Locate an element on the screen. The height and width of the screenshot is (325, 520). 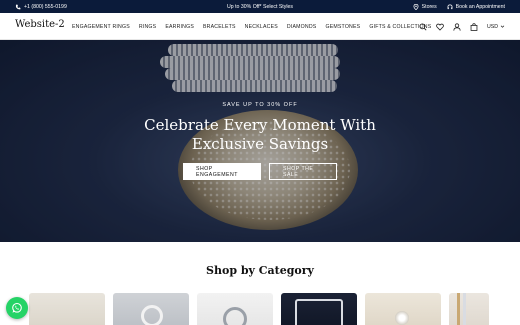
heart-icon is located at coordinates (440, 27).